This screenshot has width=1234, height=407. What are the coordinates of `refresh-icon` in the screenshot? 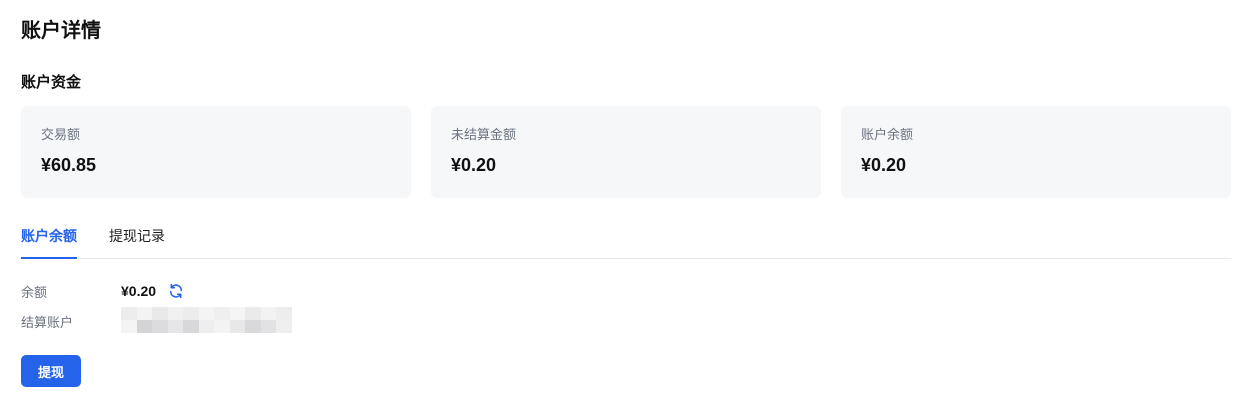 It's located at (176, 291).